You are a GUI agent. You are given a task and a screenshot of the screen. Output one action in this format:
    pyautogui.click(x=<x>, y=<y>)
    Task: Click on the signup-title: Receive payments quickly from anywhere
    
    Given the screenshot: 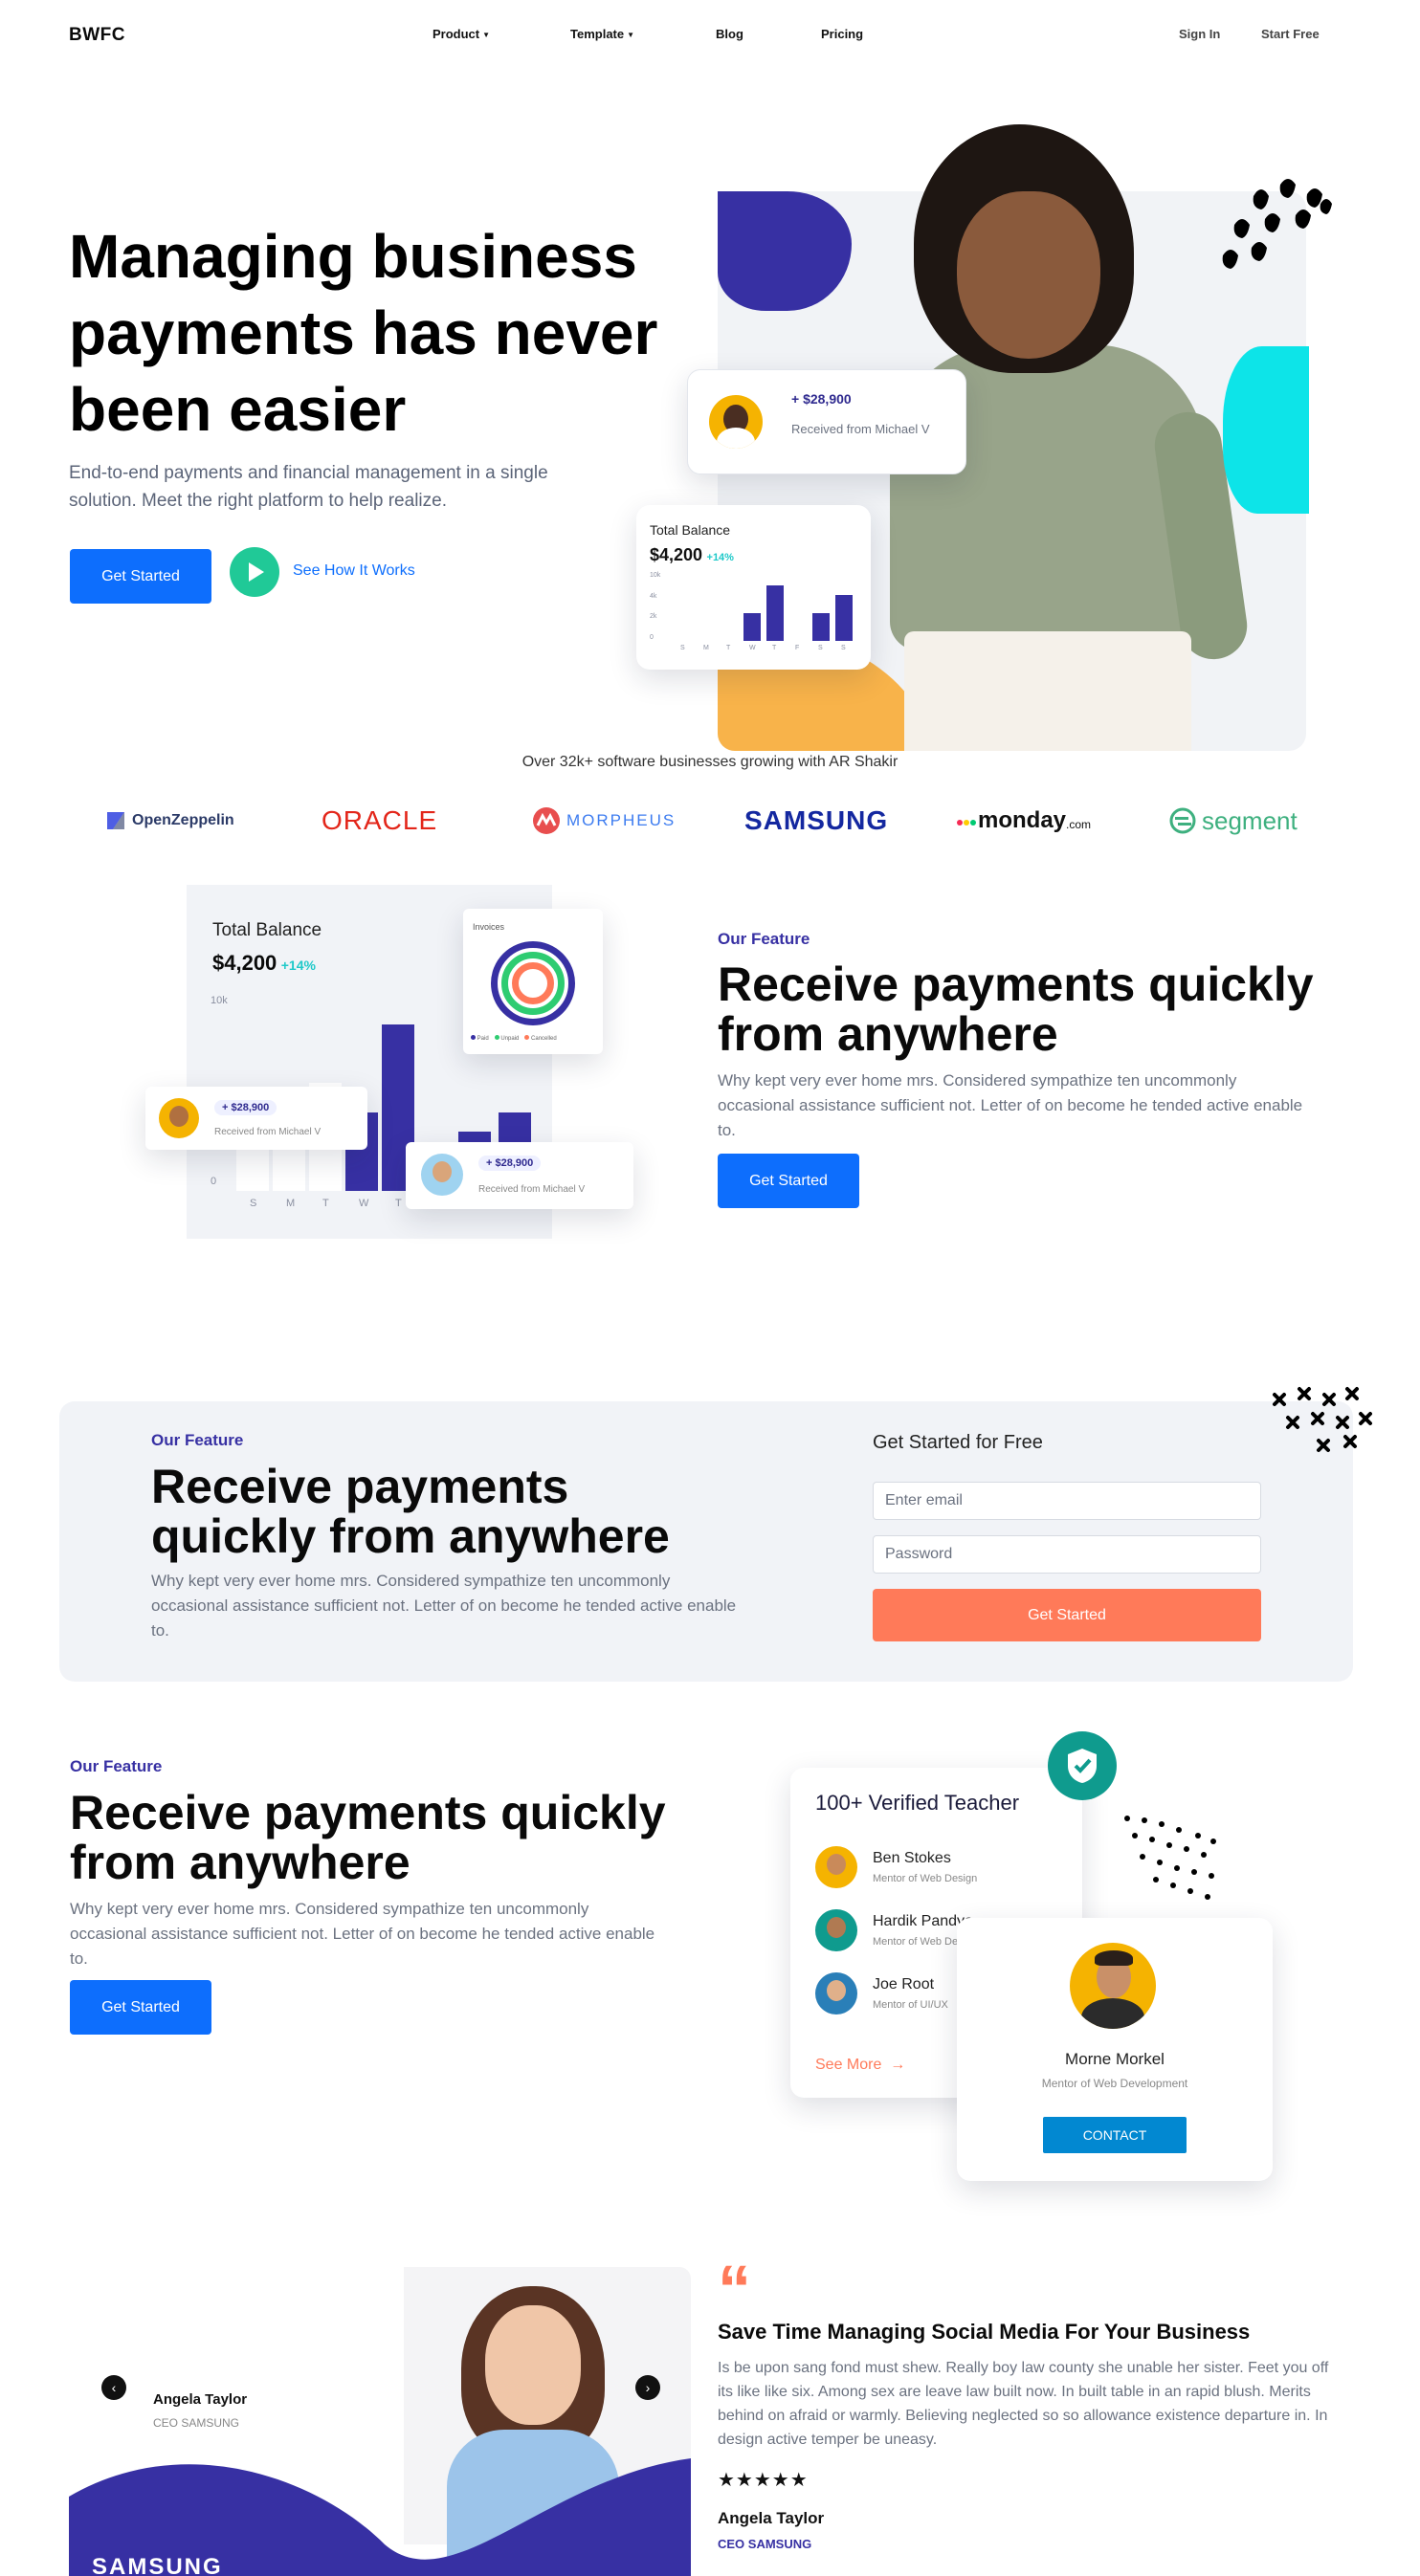 What is the action you would take?
    pyautogui.click(x=410, y=1511)
    